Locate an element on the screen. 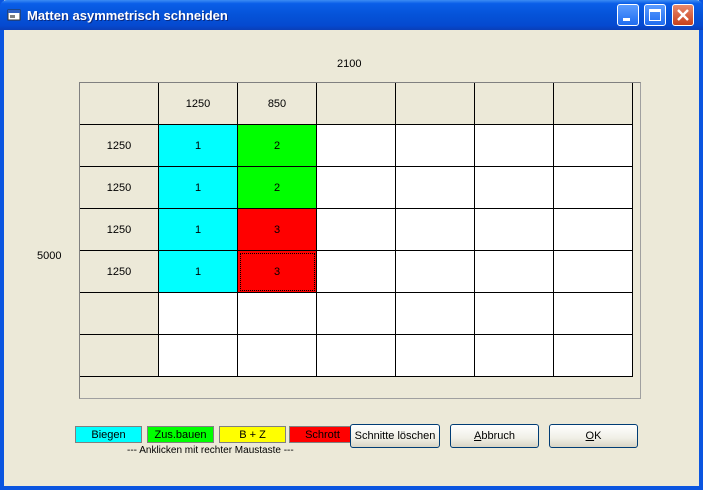 The height and width of the screenshot is (490, 703). app-icon is located at coordinates (14, 15).